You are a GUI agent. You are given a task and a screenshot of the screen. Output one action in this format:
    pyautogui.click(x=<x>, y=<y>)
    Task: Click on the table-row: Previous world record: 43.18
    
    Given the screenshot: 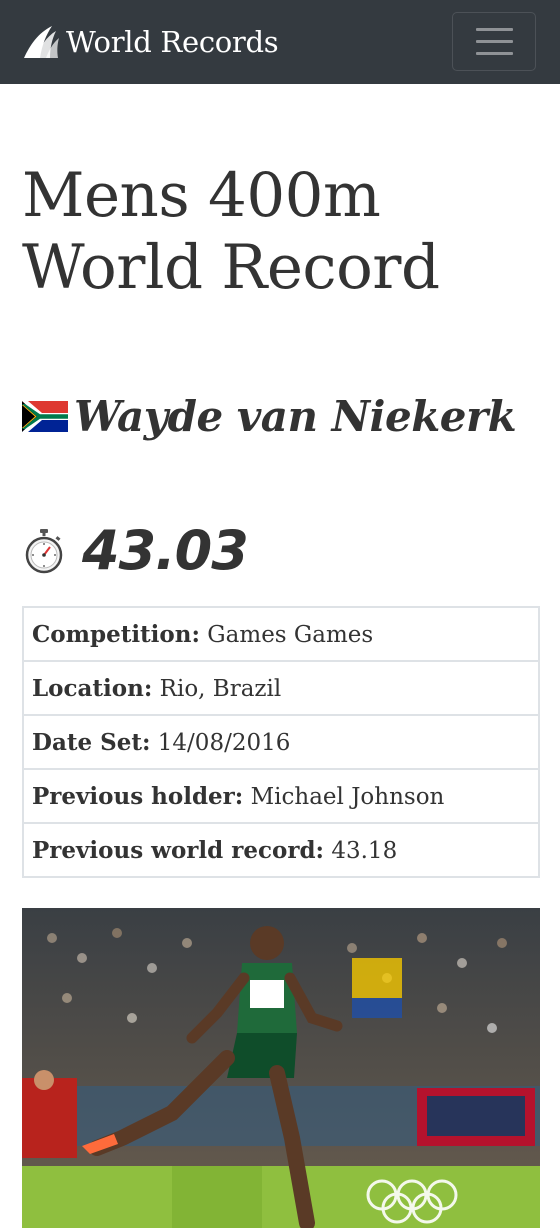 What is the action you would take?
    pyautogui.click(x=281, y=850)
    